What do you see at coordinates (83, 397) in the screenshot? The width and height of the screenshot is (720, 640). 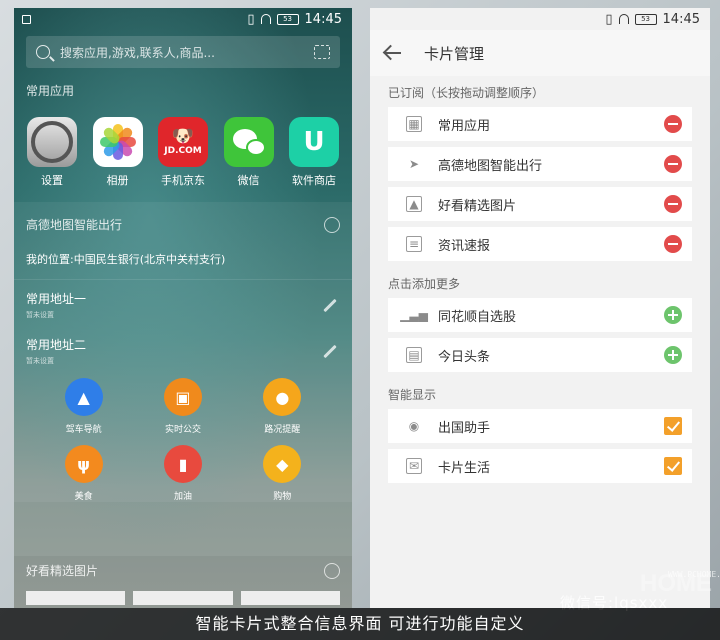 I see `navigation-arrow-icon: ▲` at bounding box center [83, 397].